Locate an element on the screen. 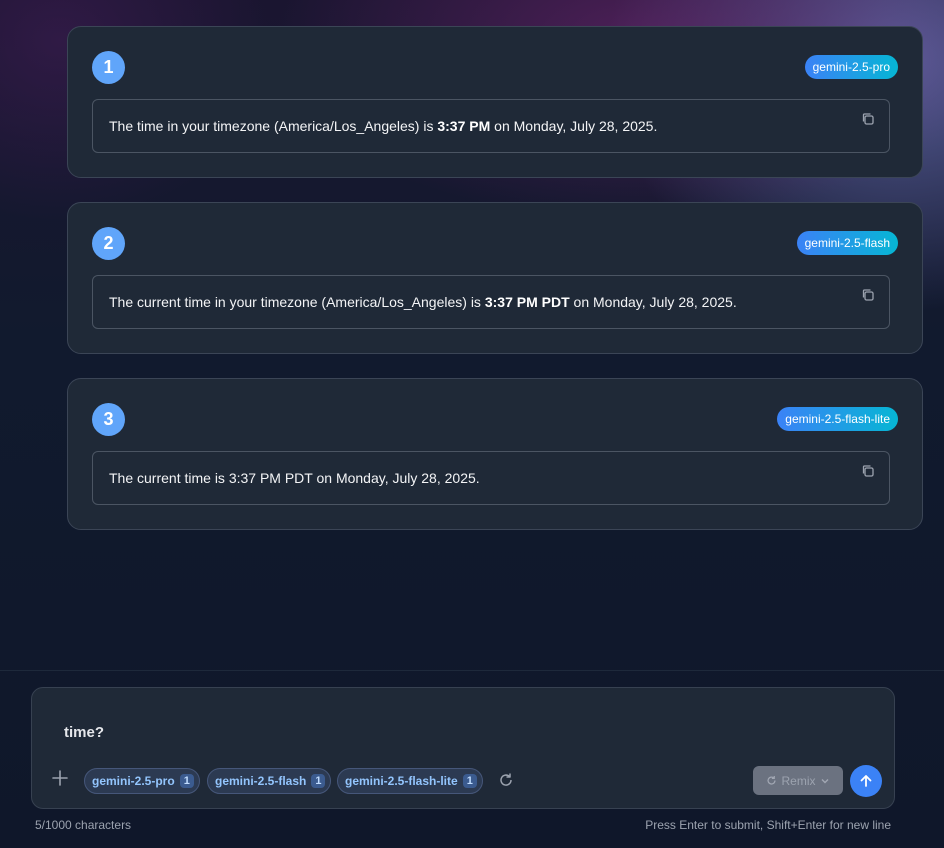 The image size is (944, 848). response-number: 3 is located at coordinates (108, 419).